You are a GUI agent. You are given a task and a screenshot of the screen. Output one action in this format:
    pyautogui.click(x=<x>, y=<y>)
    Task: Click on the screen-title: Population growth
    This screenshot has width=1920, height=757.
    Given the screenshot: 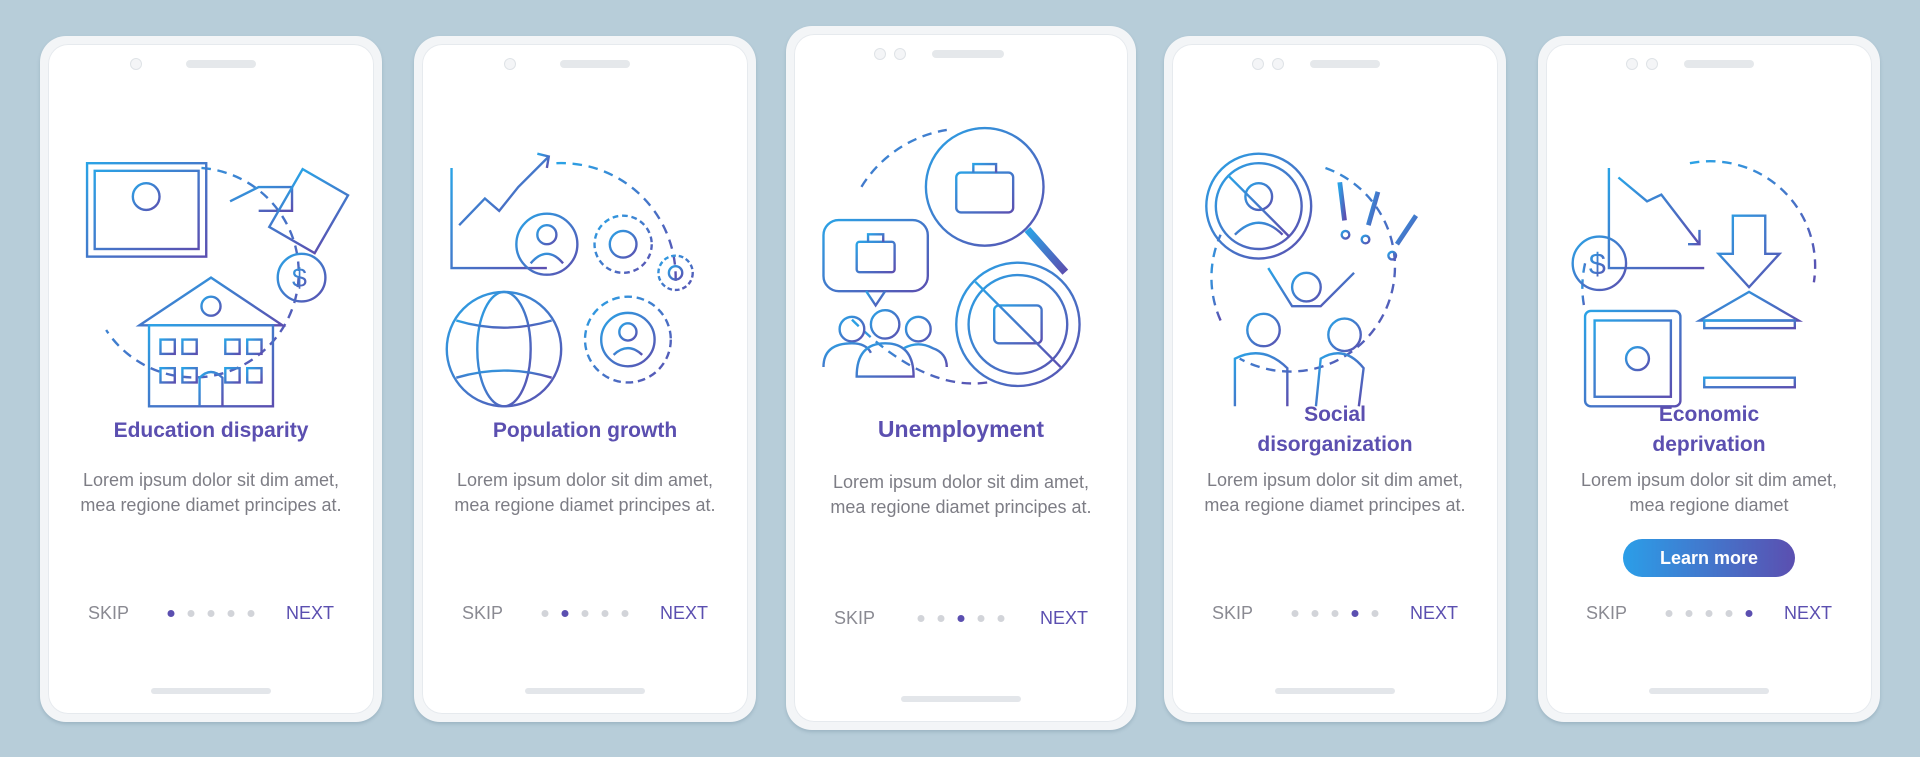 What is the action you would take?
    pyautogui.click(x=585, y=430)
    